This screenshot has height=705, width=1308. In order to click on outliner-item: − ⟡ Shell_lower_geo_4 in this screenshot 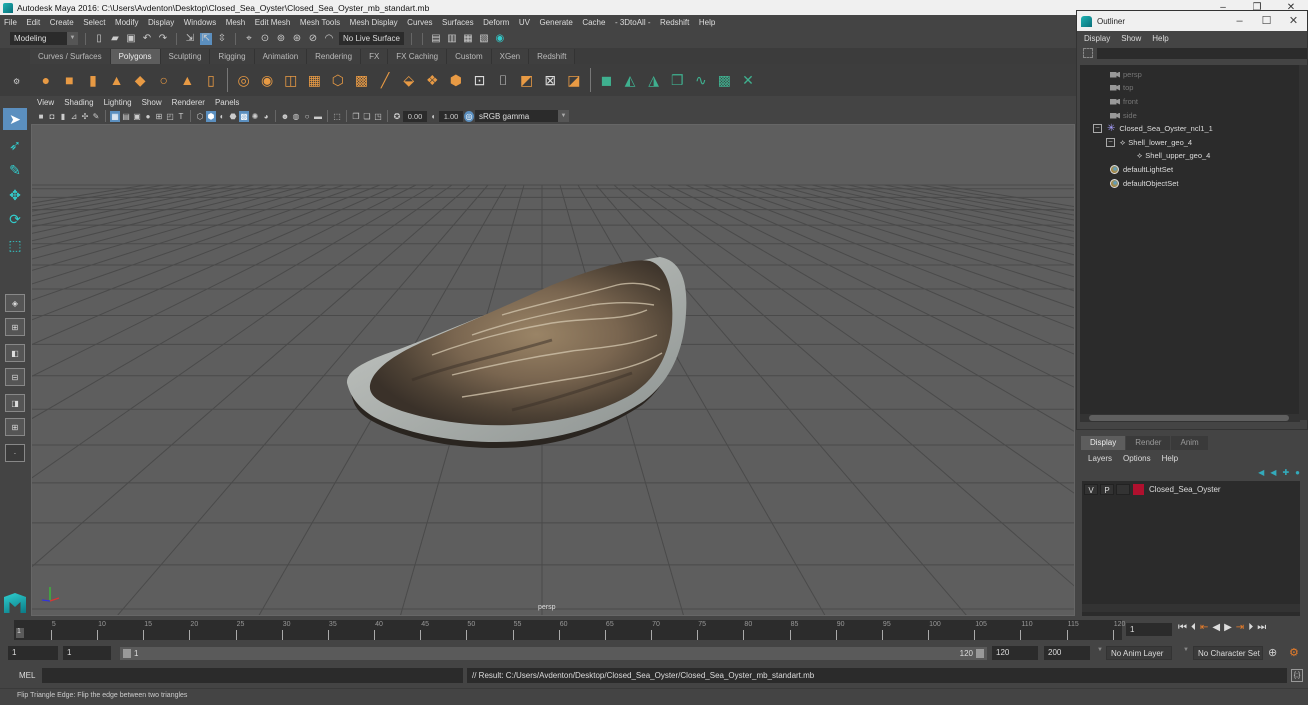, I will do `click(1149, 142)`.